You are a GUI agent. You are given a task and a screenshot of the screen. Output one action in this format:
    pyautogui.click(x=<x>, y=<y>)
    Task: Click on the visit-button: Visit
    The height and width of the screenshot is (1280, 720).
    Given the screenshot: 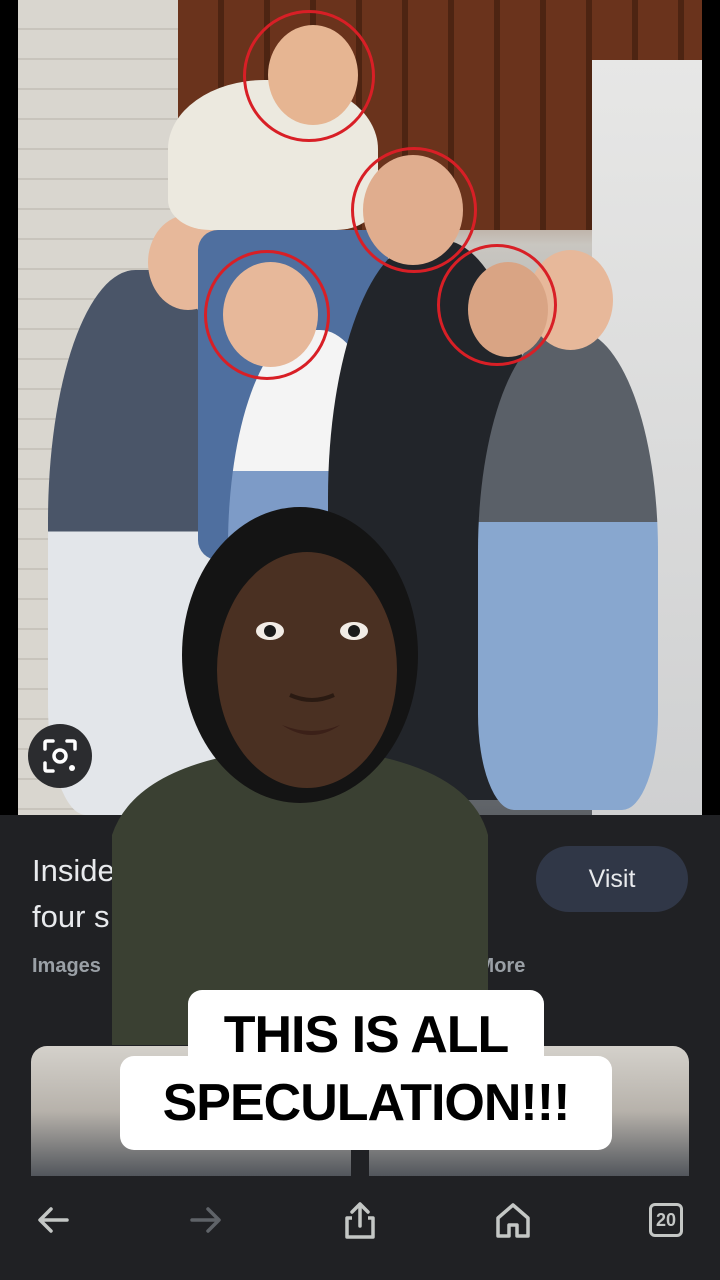 What is the action you would take?
    pyautogui.click(x=612, y=879)
    